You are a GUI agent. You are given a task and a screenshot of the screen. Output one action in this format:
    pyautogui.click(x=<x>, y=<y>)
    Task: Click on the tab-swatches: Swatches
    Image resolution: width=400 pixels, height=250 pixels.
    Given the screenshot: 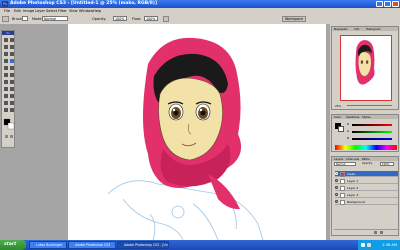 What is the action you would take?
    pyautogui.click(x=352, y=117)
    